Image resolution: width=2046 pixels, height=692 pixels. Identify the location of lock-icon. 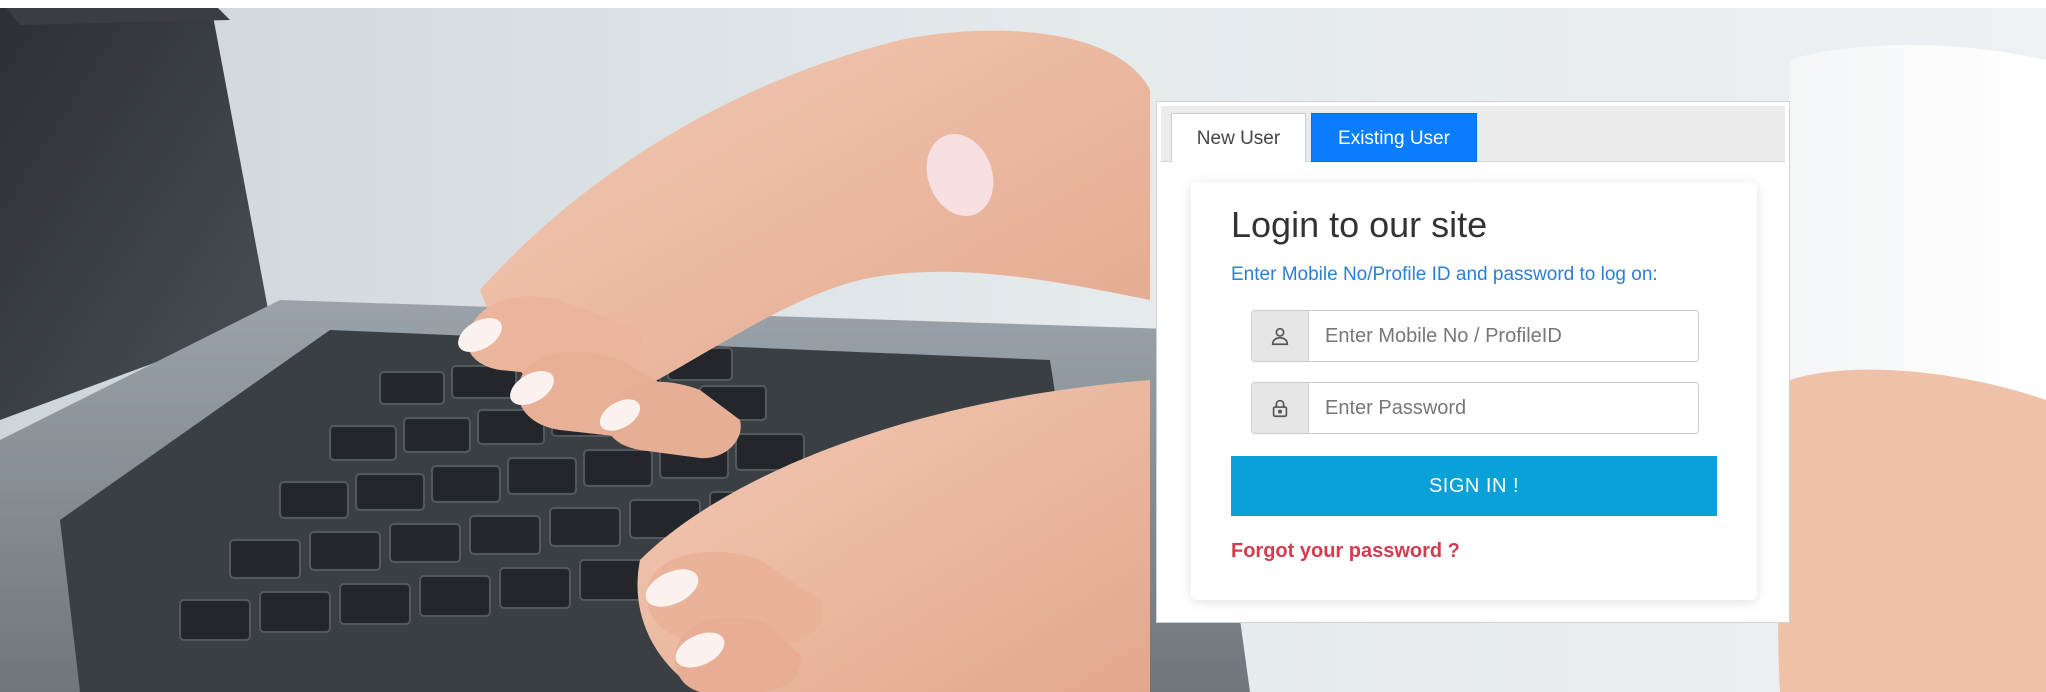
(1280, 408).